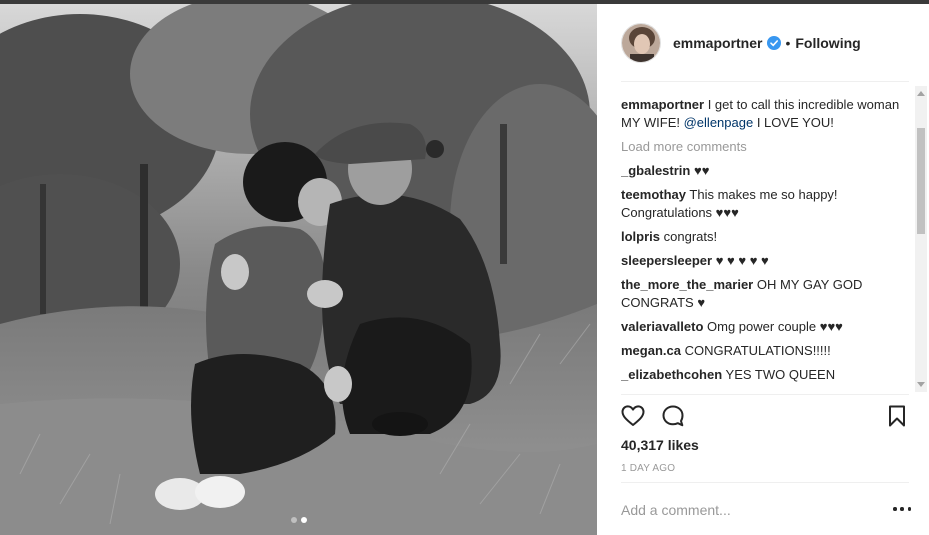  I want to click on comment-username: megan.ca, so click(651, 350).